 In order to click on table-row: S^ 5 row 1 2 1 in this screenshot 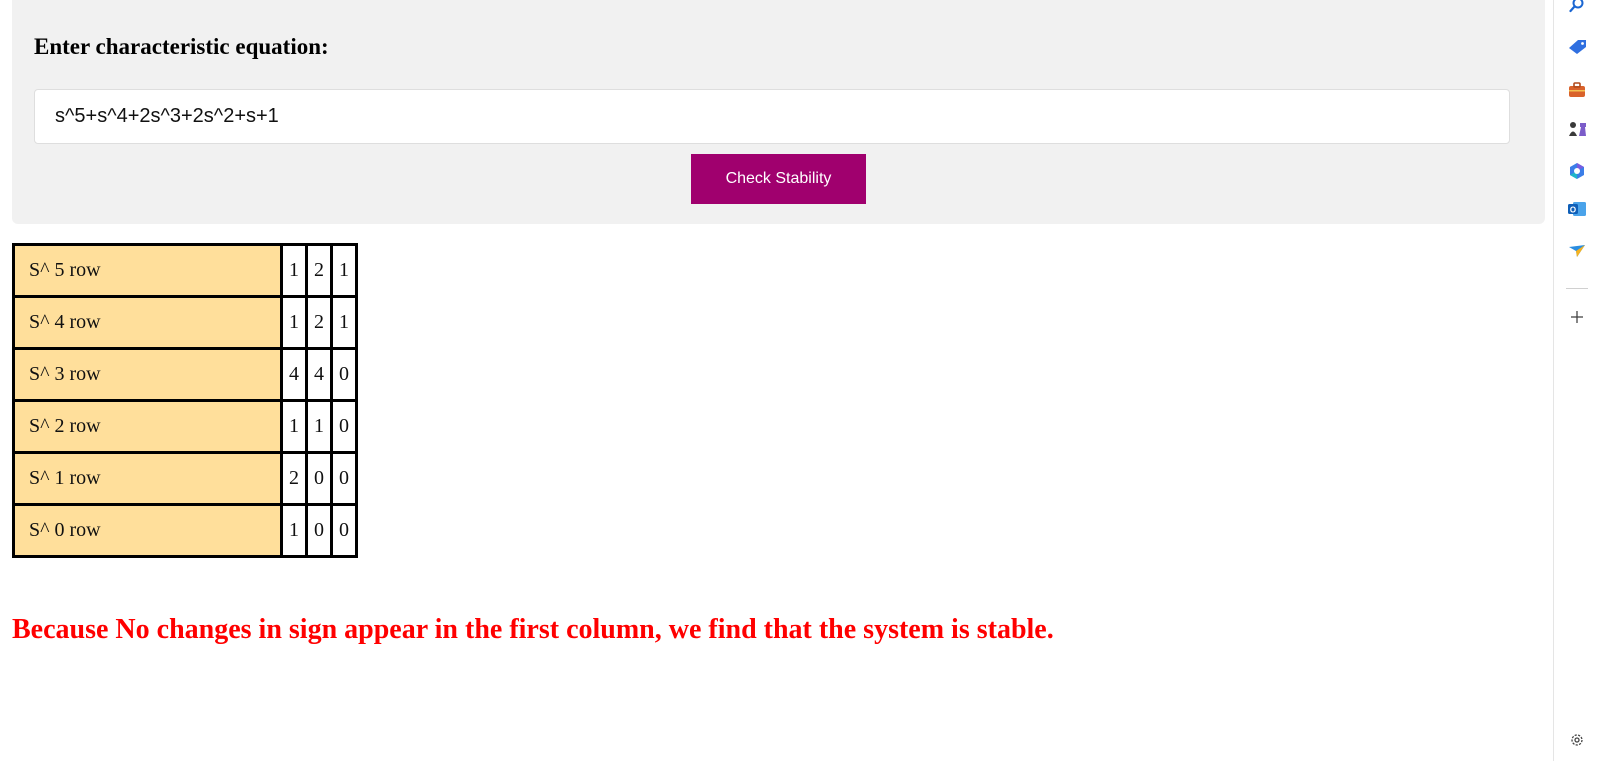, I will do `click(185, 270)`.